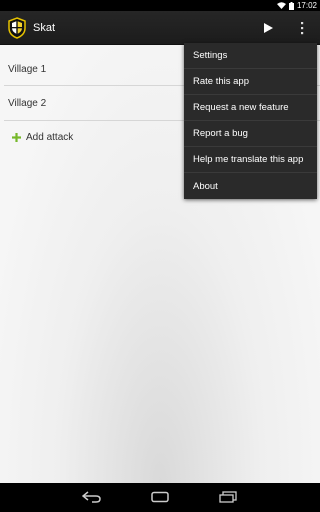  Describe the element at coordinates (44, 27) in the screenshot. I see `app-title: Skat` at that location.